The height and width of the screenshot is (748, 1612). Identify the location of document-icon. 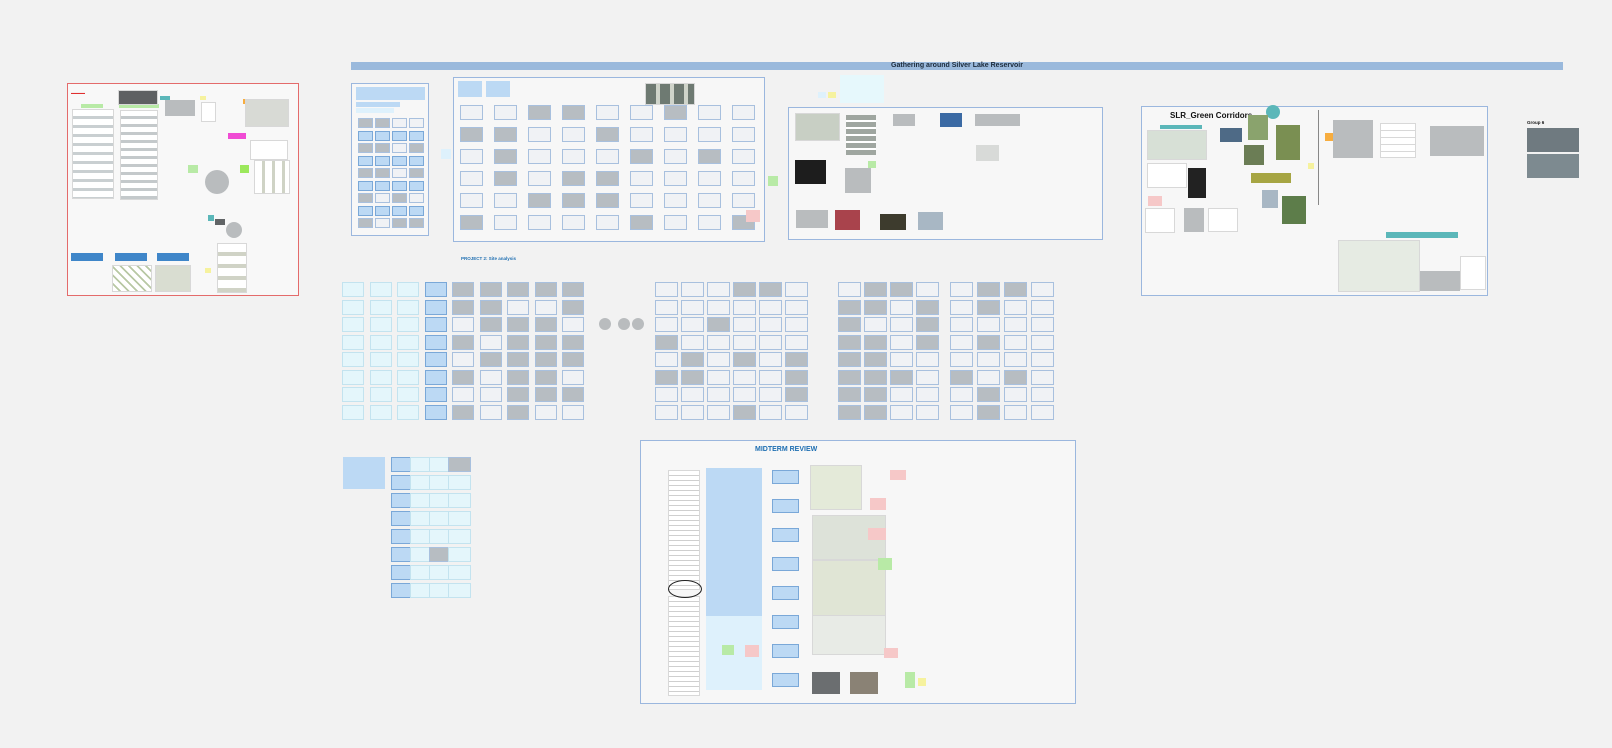
(208, 112).